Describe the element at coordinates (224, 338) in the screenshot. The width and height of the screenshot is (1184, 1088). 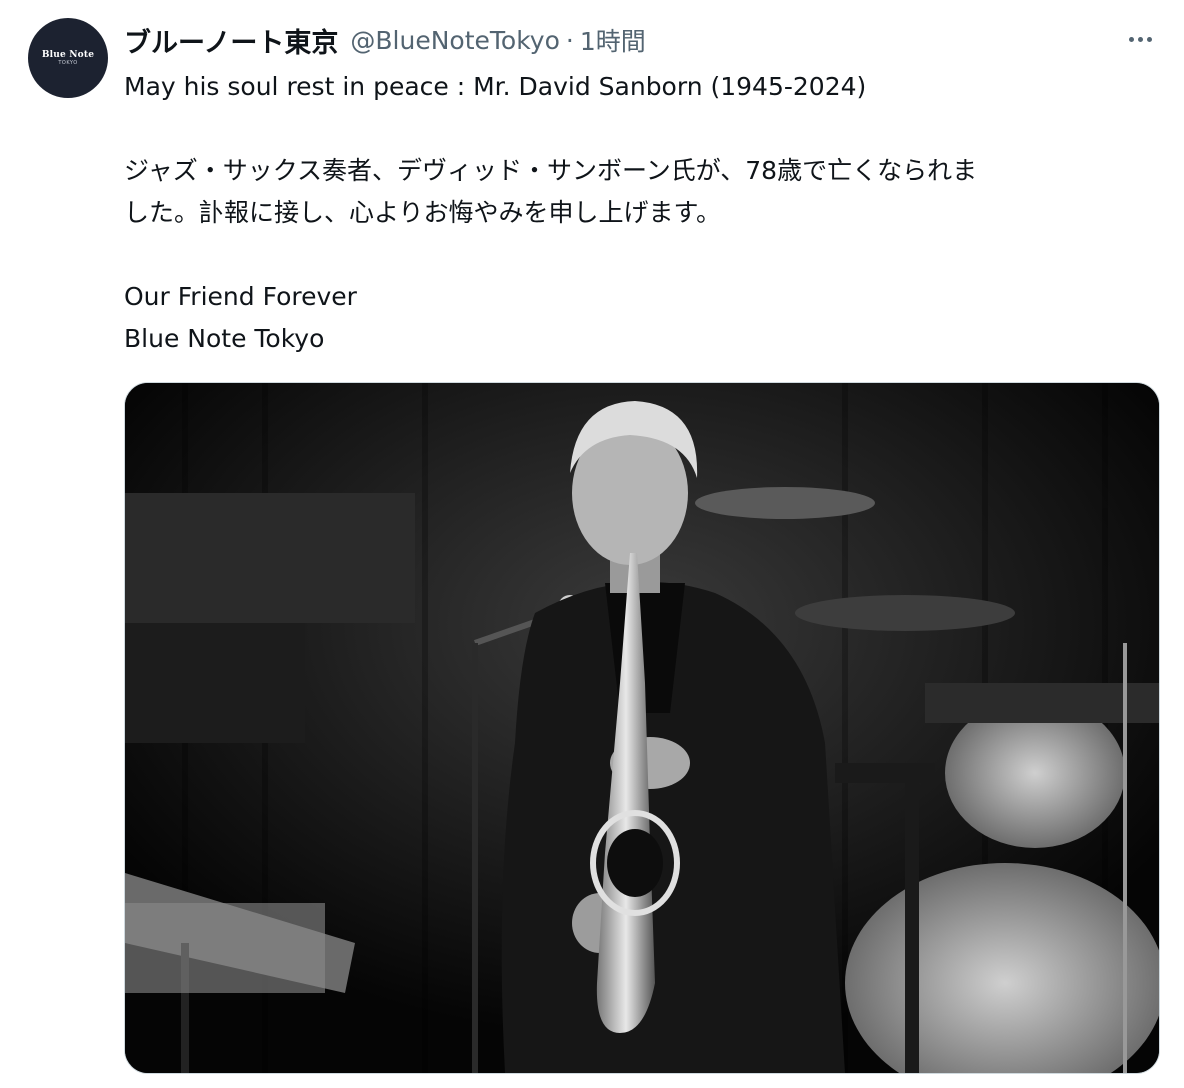
I see `tweet-text-line: Blue Note Tokyo` at that location.